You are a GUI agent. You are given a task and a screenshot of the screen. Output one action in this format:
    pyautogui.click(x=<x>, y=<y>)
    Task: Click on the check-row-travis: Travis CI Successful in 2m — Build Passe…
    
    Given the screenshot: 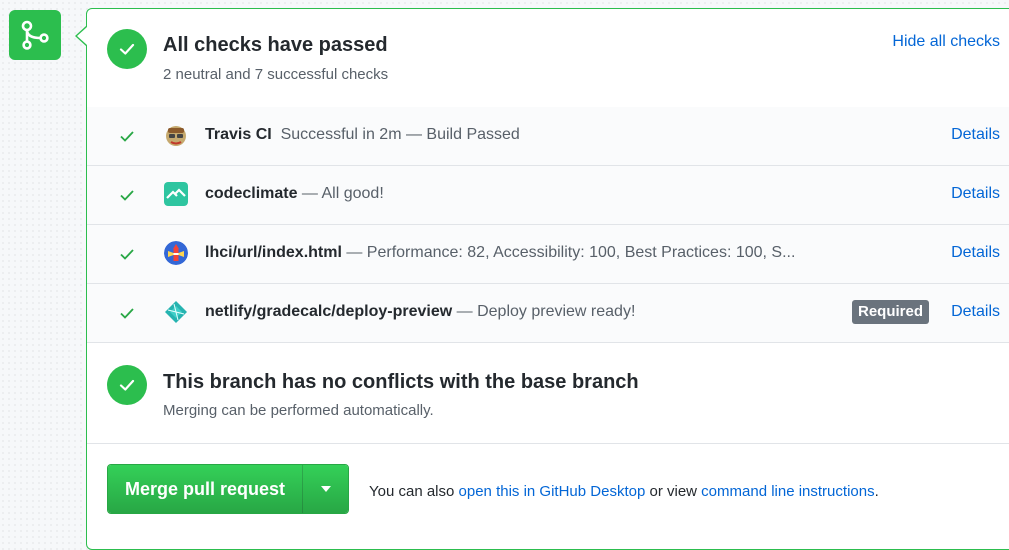 What is the action you would take?
    pyautogui.click(x=548, y=136)
    